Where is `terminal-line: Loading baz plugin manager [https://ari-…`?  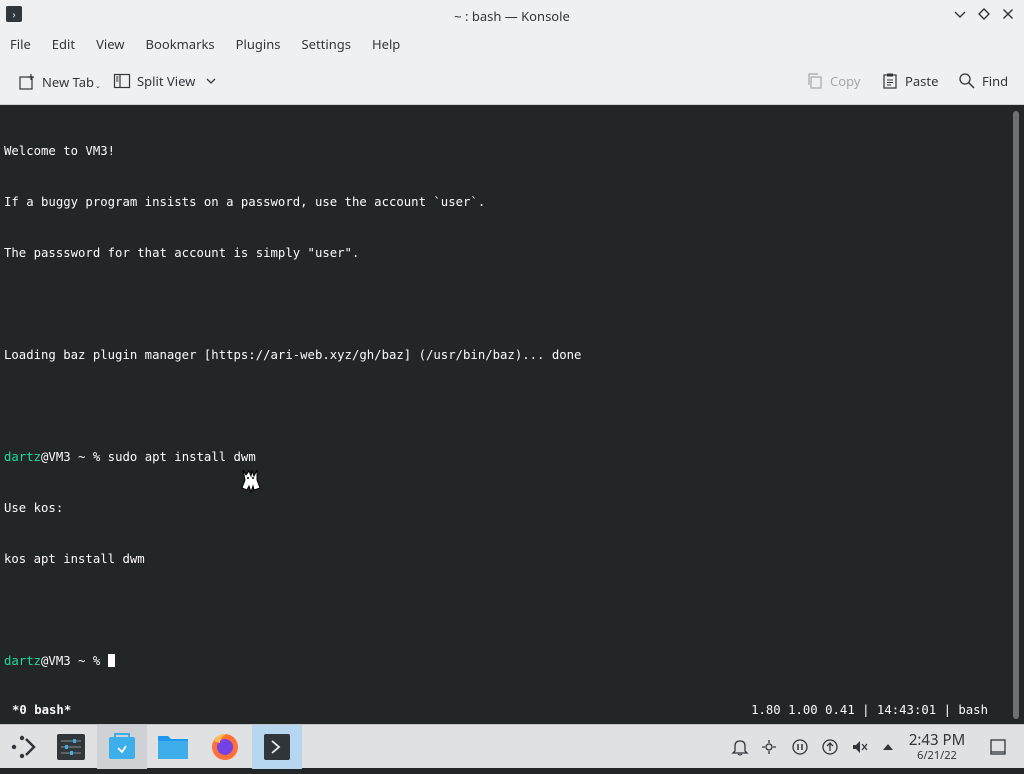 terminal-line: Loading baz plugin manager [https://ari-… is located at coordinates (293, 355).